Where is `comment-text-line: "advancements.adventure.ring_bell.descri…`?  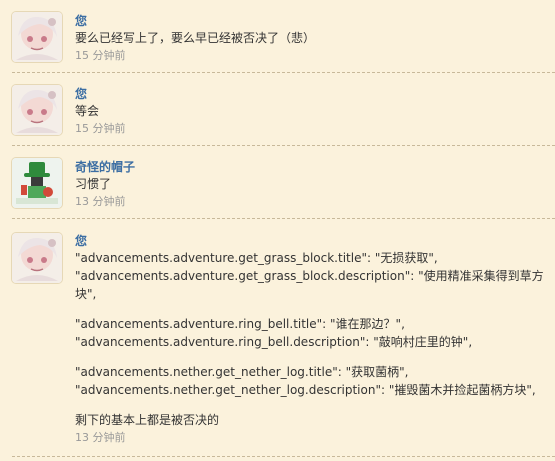
comment-text-line: "advancements.adventure.ring_bell.descri… is located at coordinates (274, 342).